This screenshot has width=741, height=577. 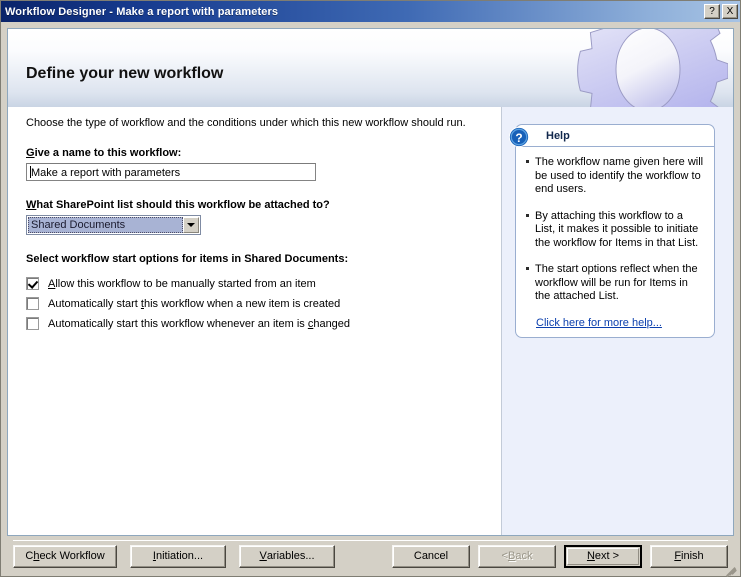 I want to click on titlebar-help-button: ?, so click(x=712, y=11).